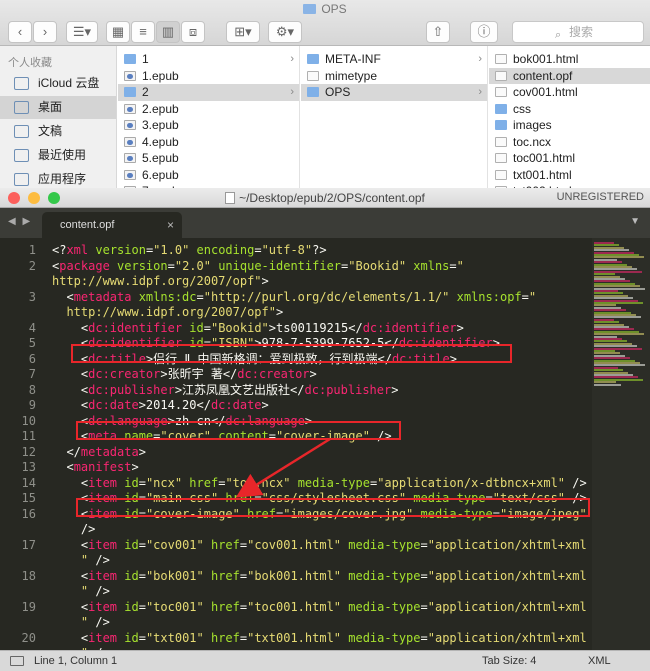 The height and width of the screenshot is (671, 650). I want to click on file-row: toc001.html, so click(569, 158).